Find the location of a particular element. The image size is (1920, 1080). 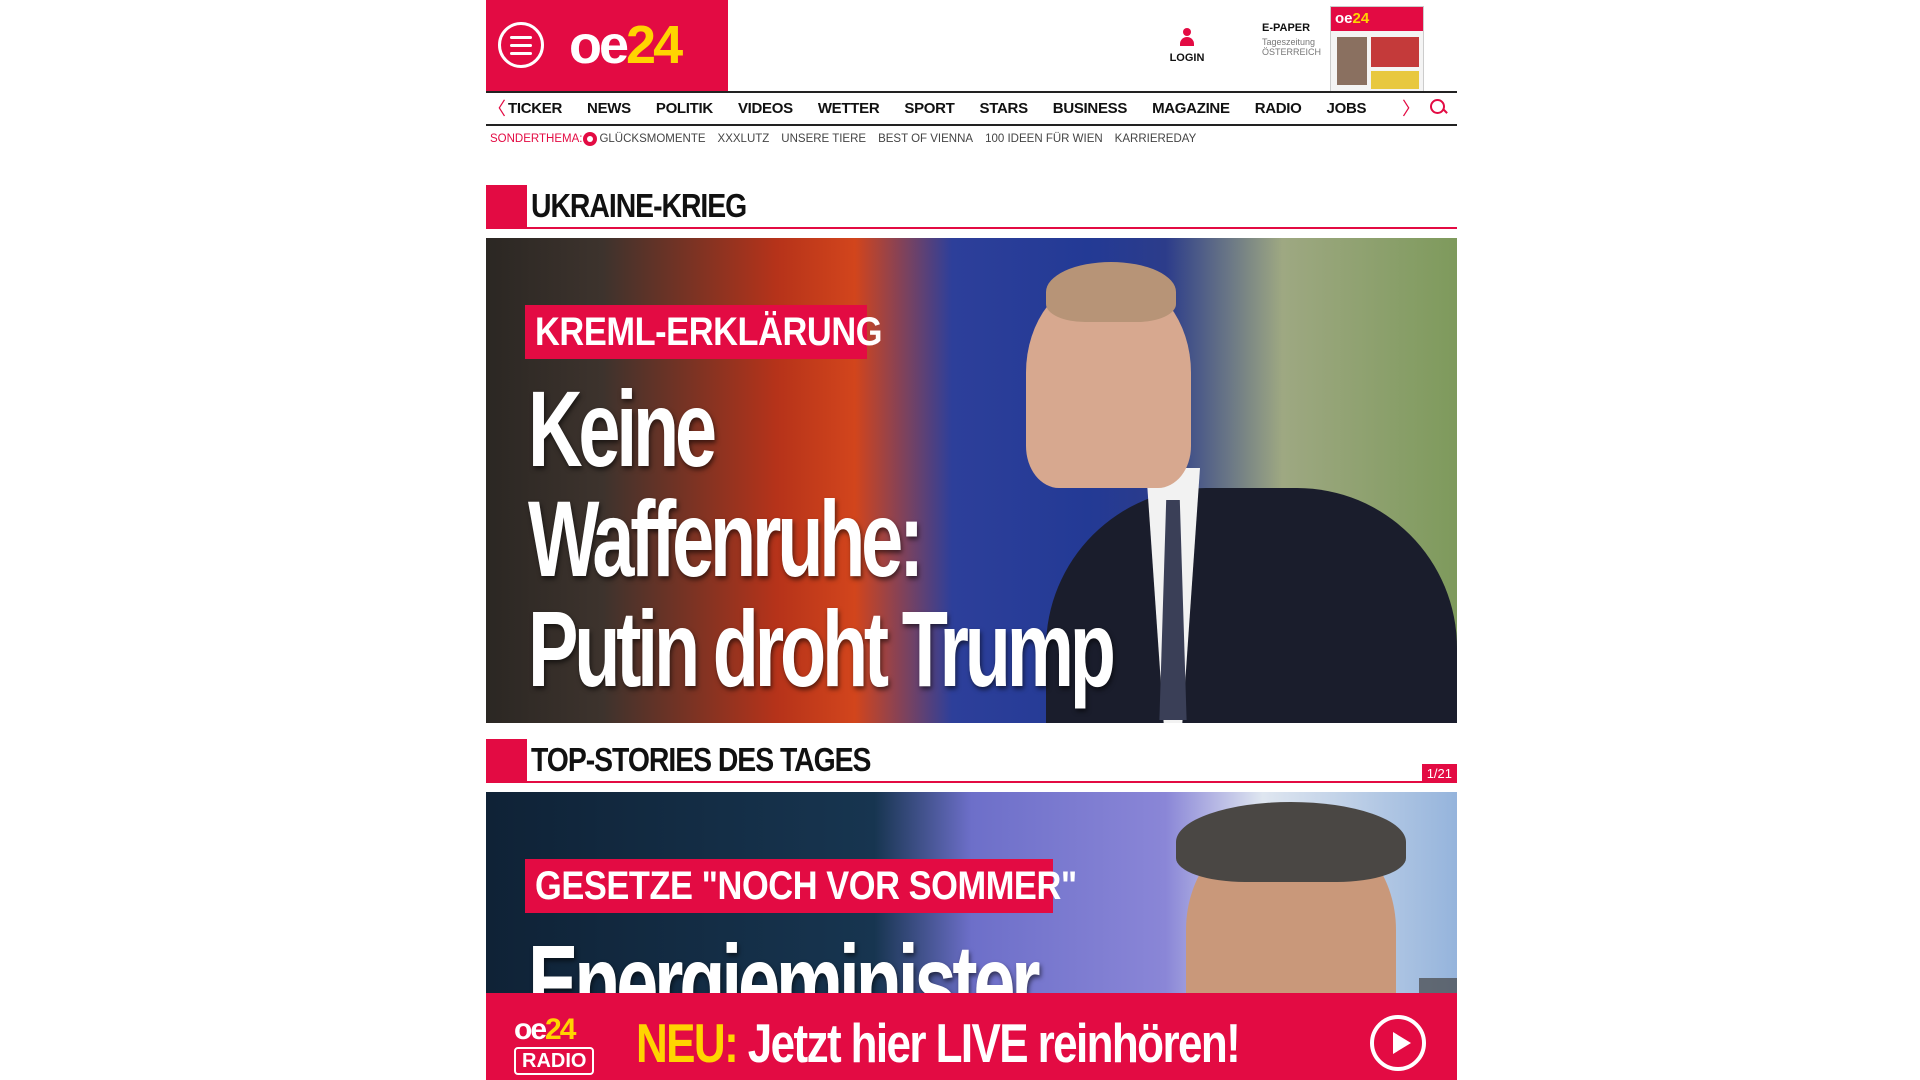

logo-oe: oe is located at coordinates (599, 45).